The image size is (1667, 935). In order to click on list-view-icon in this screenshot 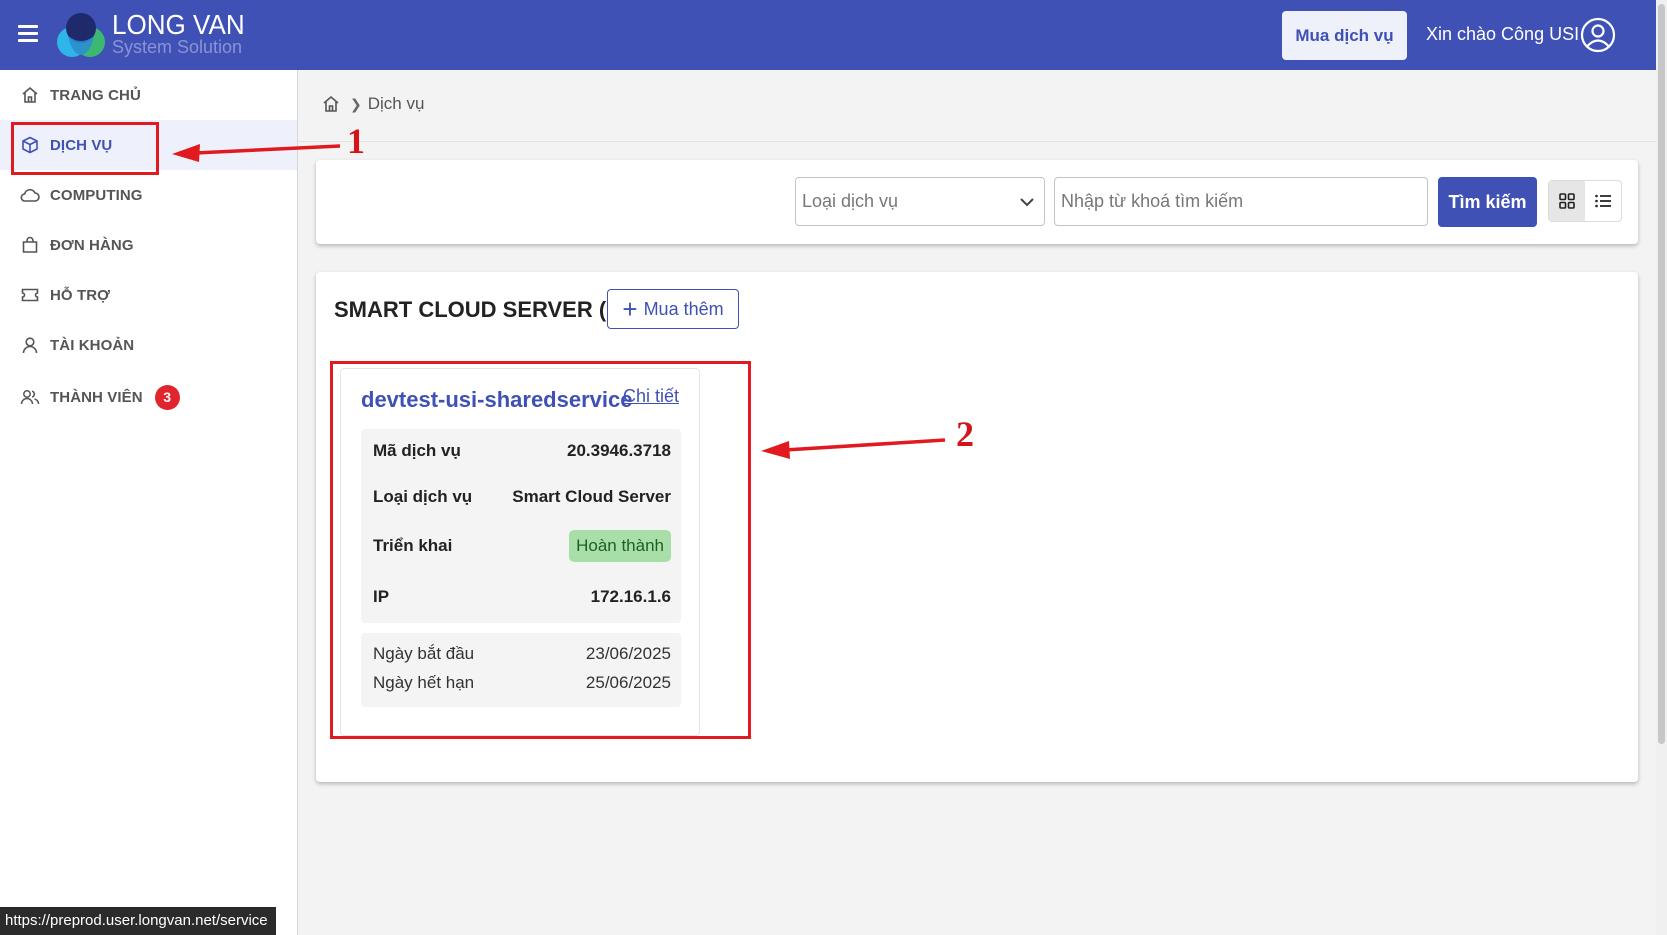, I will do `click(1603, 201)`.